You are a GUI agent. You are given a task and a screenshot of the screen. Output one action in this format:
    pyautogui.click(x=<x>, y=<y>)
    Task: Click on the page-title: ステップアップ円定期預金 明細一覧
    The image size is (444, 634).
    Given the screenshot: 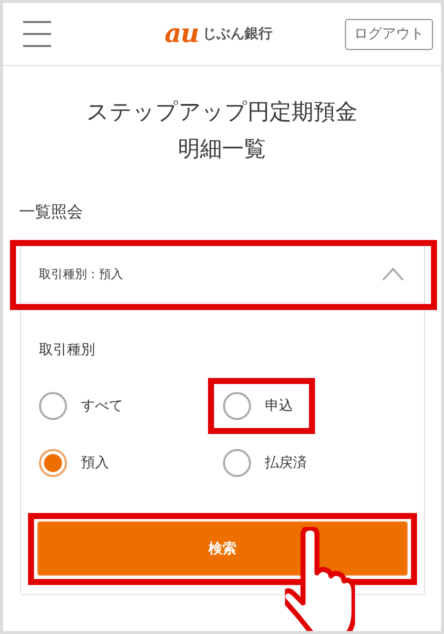 What is the action you would take?
    pyautogui.click(x=222, y=131)
    